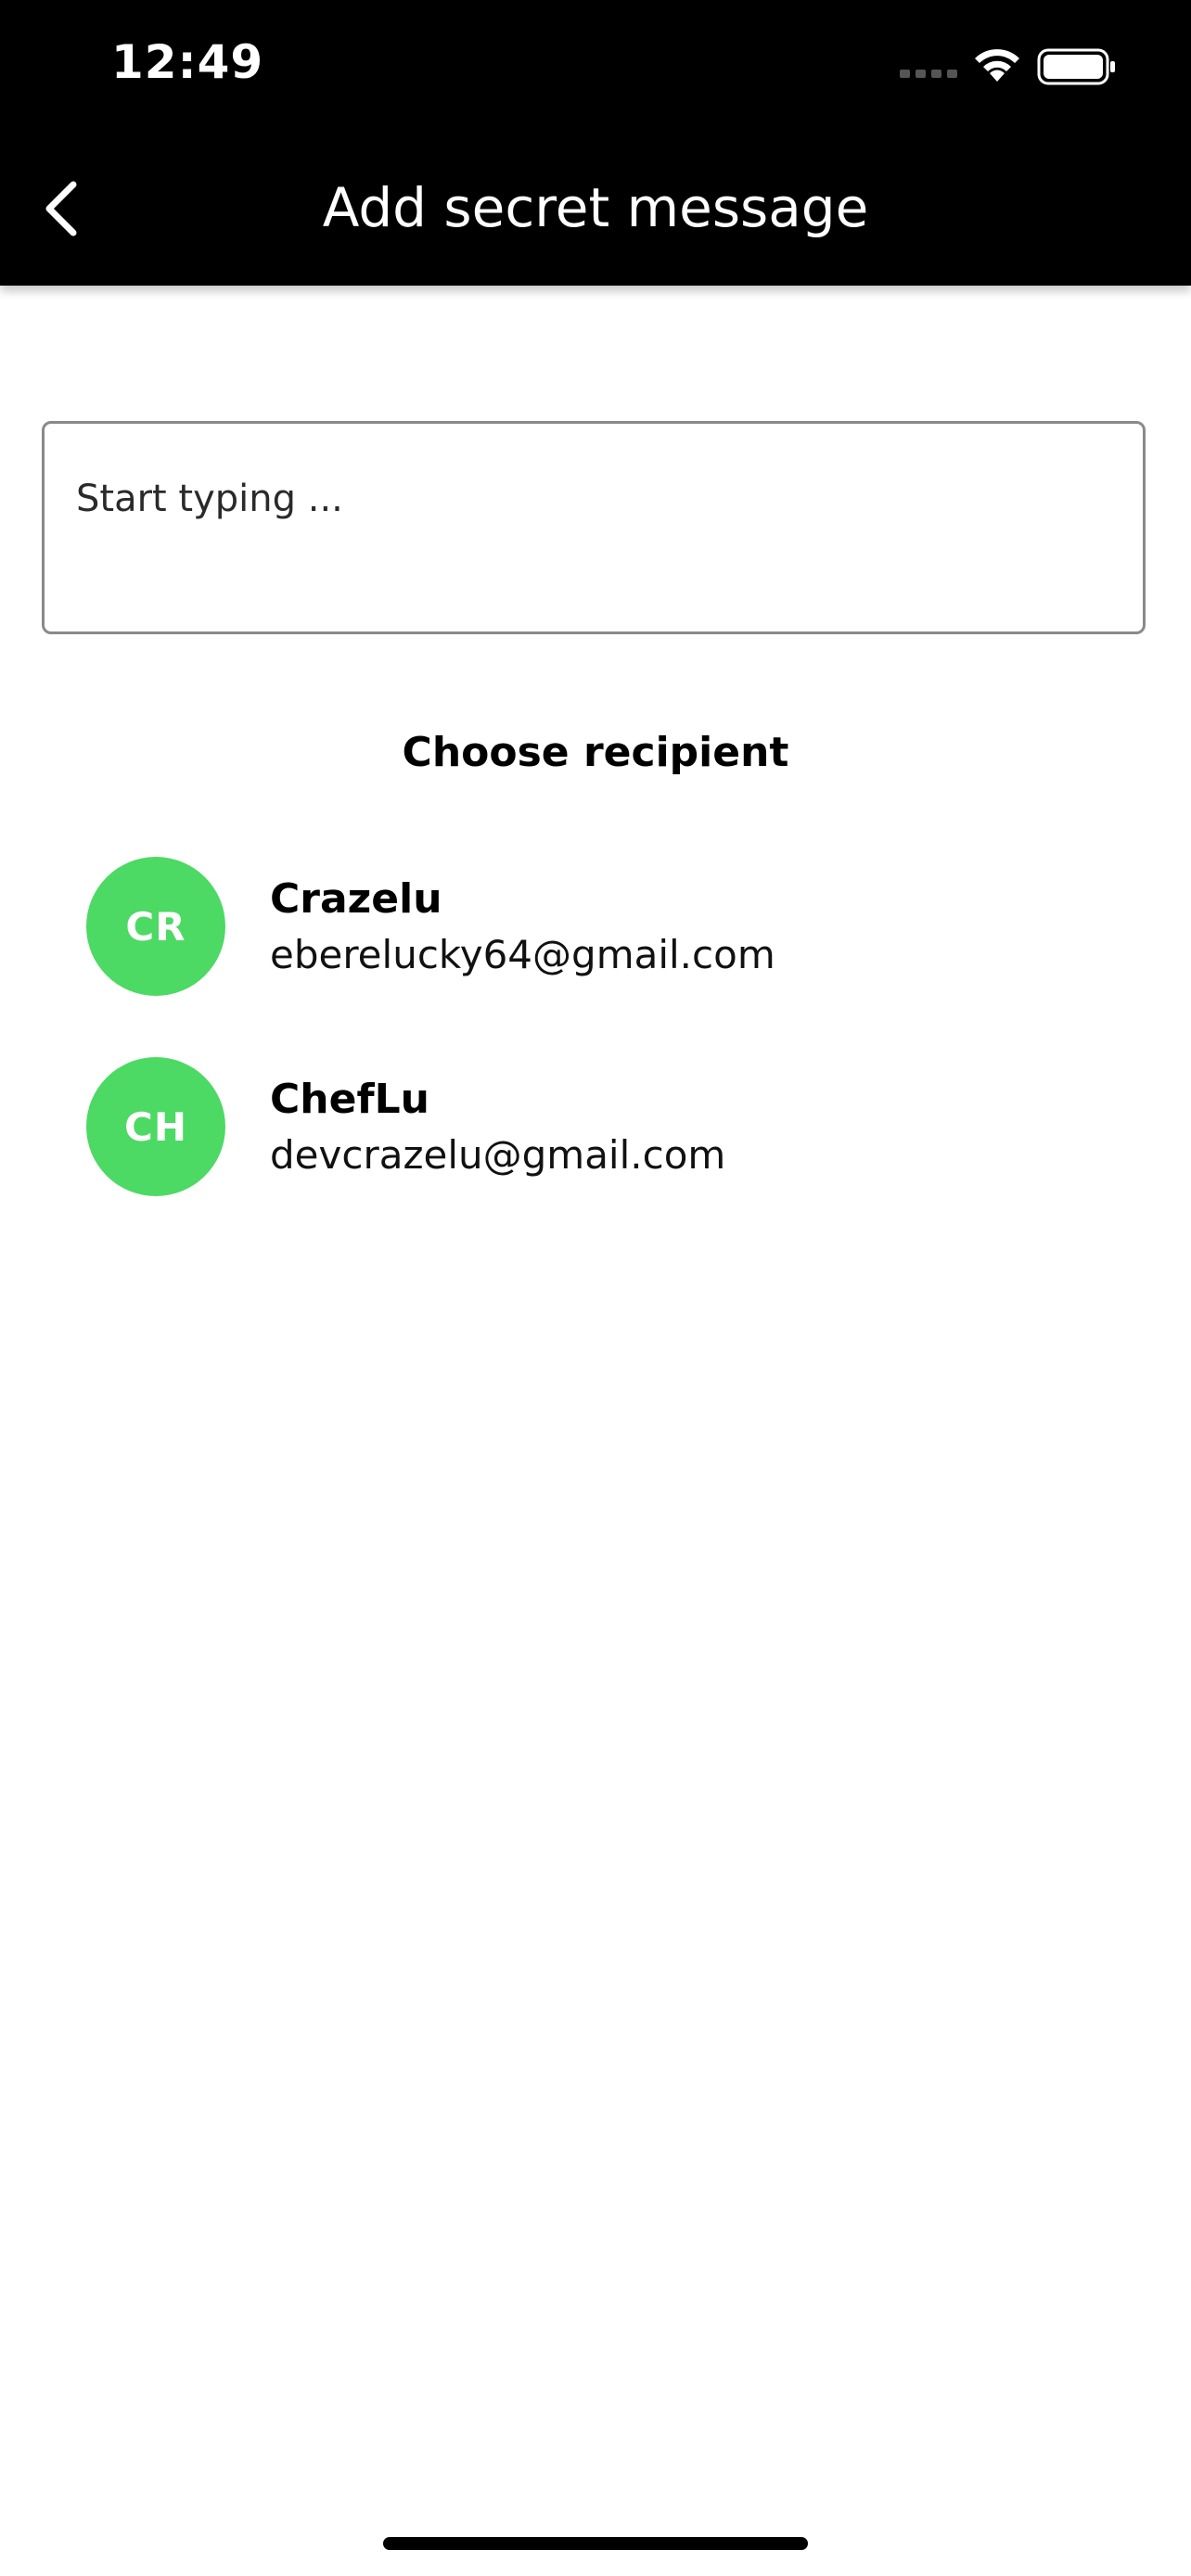 The image size is (1191, 2576). What do you see at coordinates (929, 74) in the screenshot?
I see `signal-icon` at bounding box center [929, 74].